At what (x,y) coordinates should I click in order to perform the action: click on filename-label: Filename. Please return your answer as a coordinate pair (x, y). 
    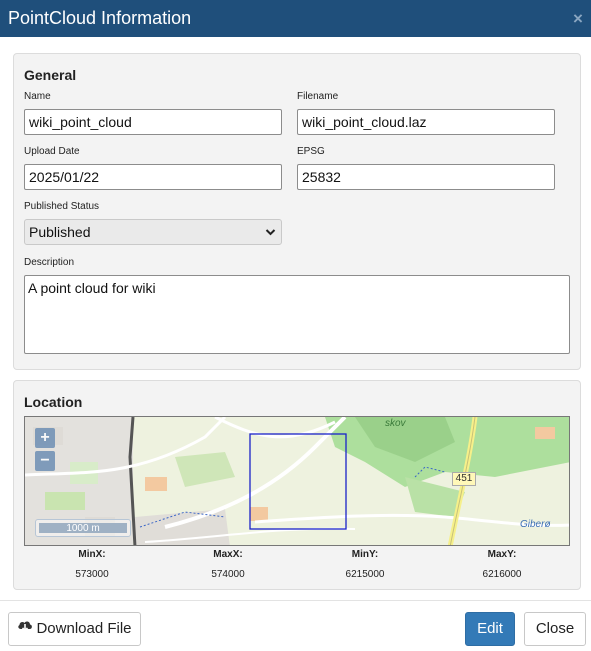
    Looking at the image, I should click on (318, 96).